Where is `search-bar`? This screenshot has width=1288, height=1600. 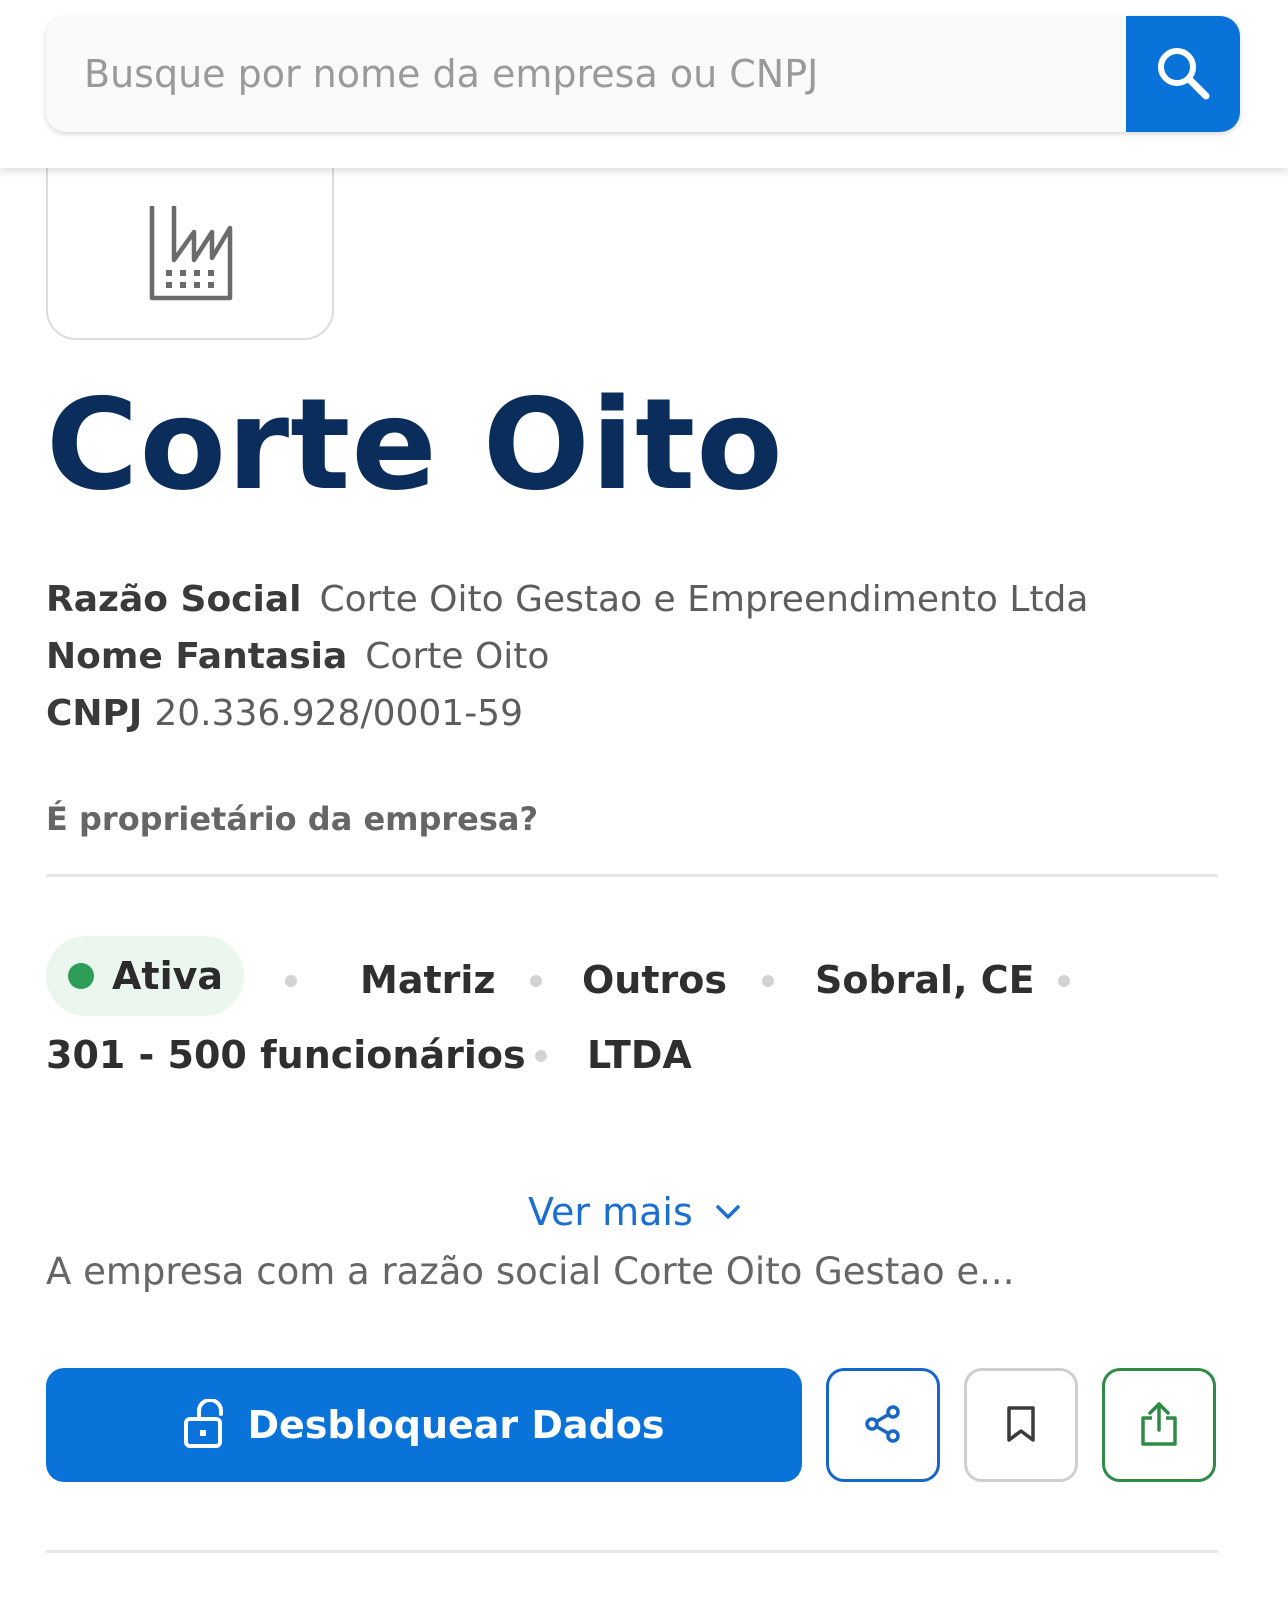
search-bar is located at coordinates (643, 74).